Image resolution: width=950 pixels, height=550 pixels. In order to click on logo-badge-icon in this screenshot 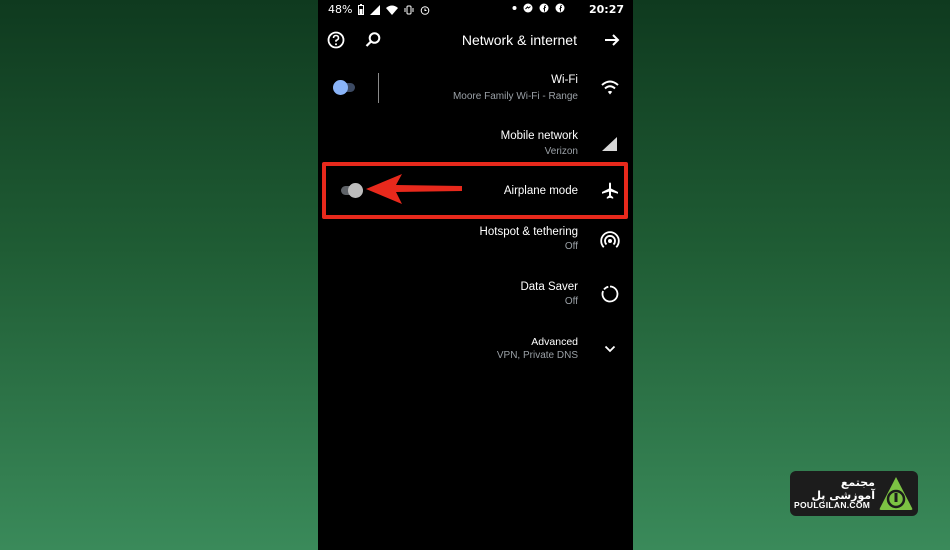, I will do `click(896, 493)`.